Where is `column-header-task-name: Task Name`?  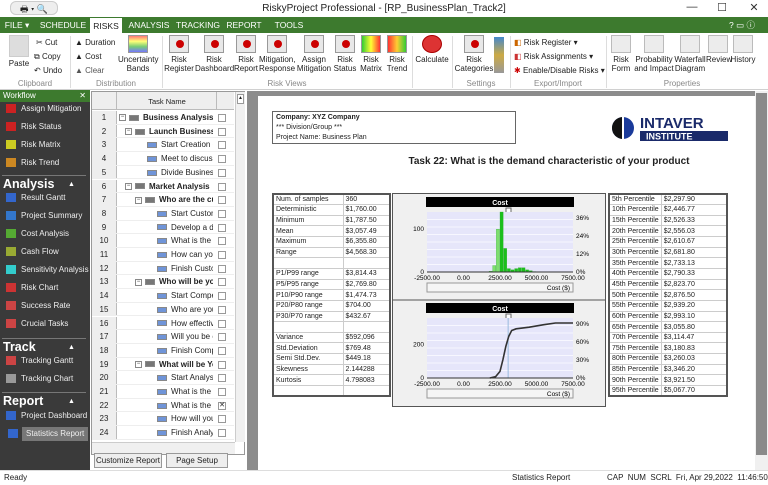
column-header-task-name: Task Name is located at coordinates (167, 101).